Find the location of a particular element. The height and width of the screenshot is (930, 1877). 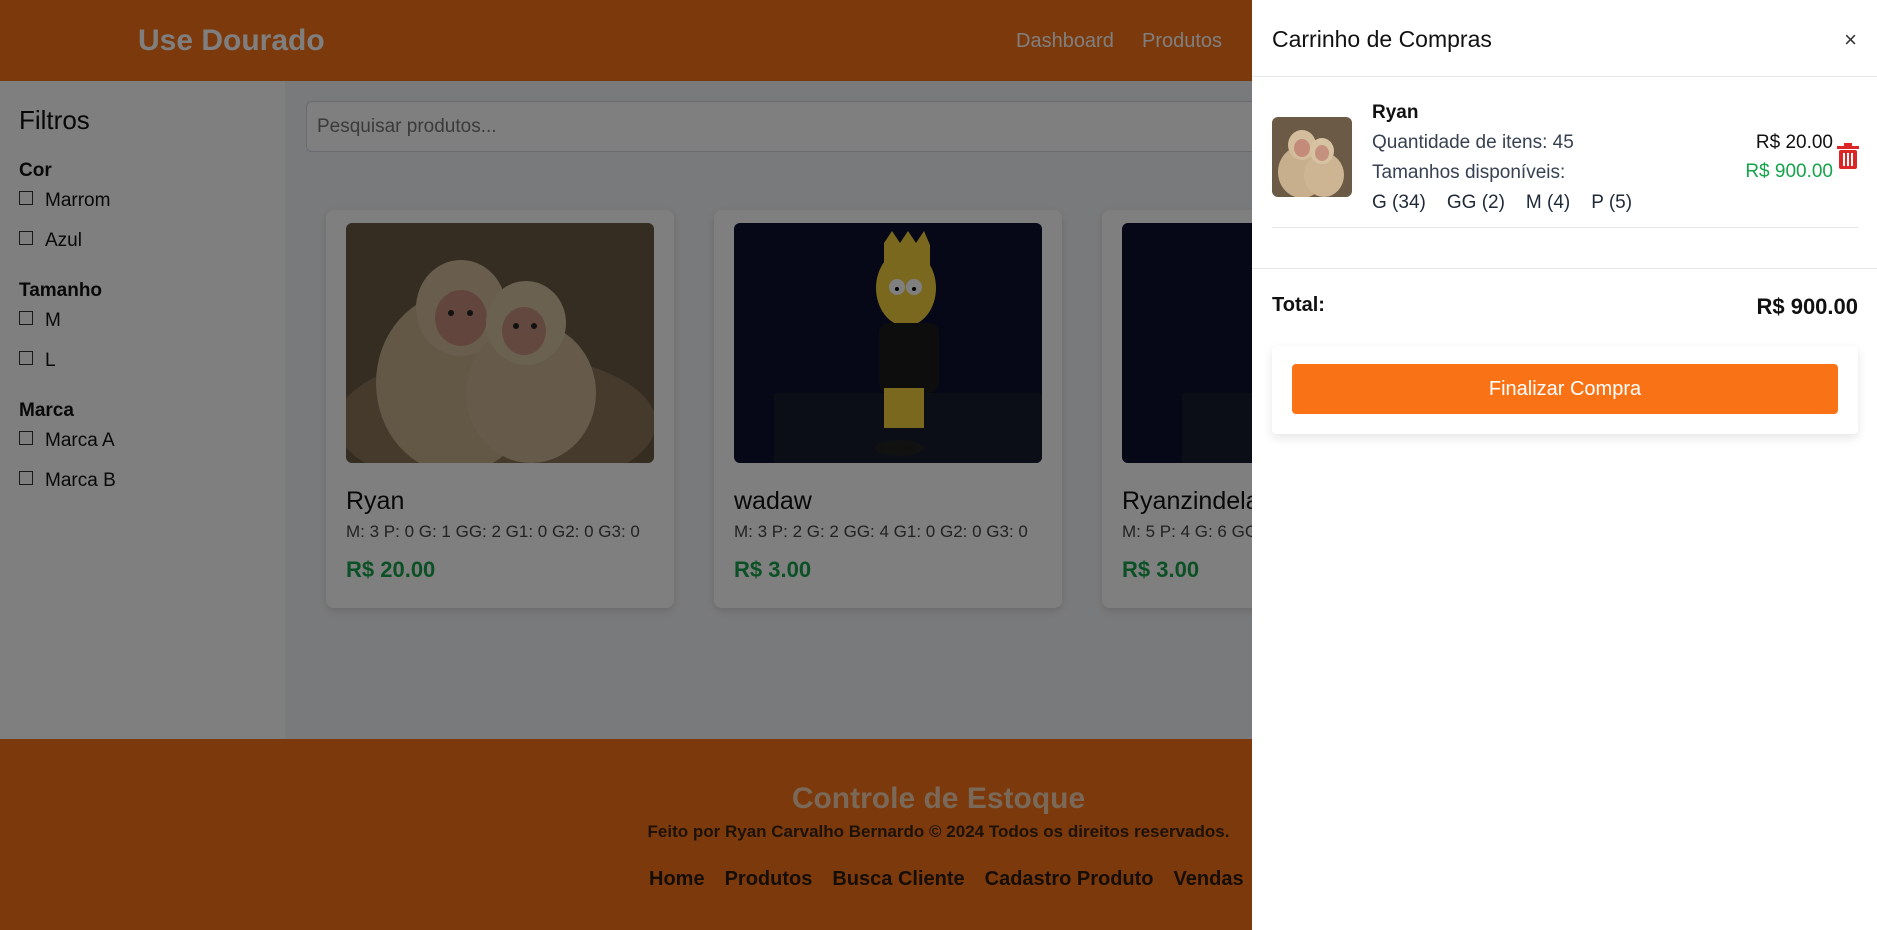

size-chip: GG (2) is located at coordinates (1475, 202).